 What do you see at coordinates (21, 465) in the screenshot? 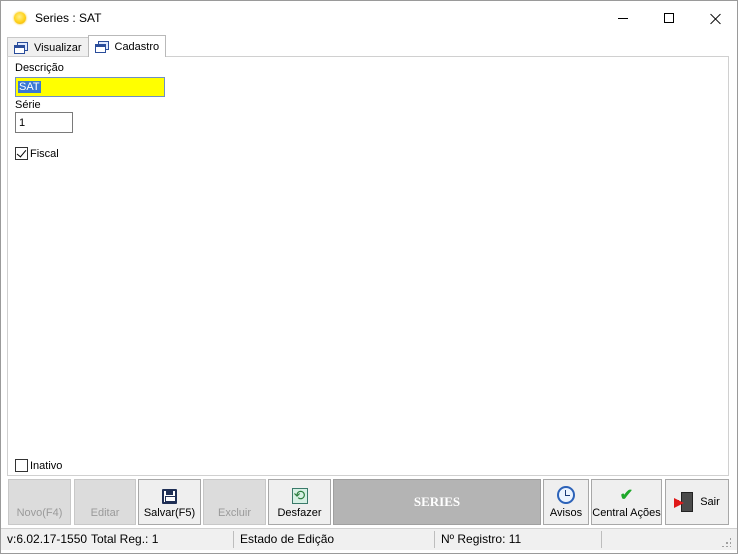
I see `checkbox-unchecked-icon` at bounding box center [21, 465].